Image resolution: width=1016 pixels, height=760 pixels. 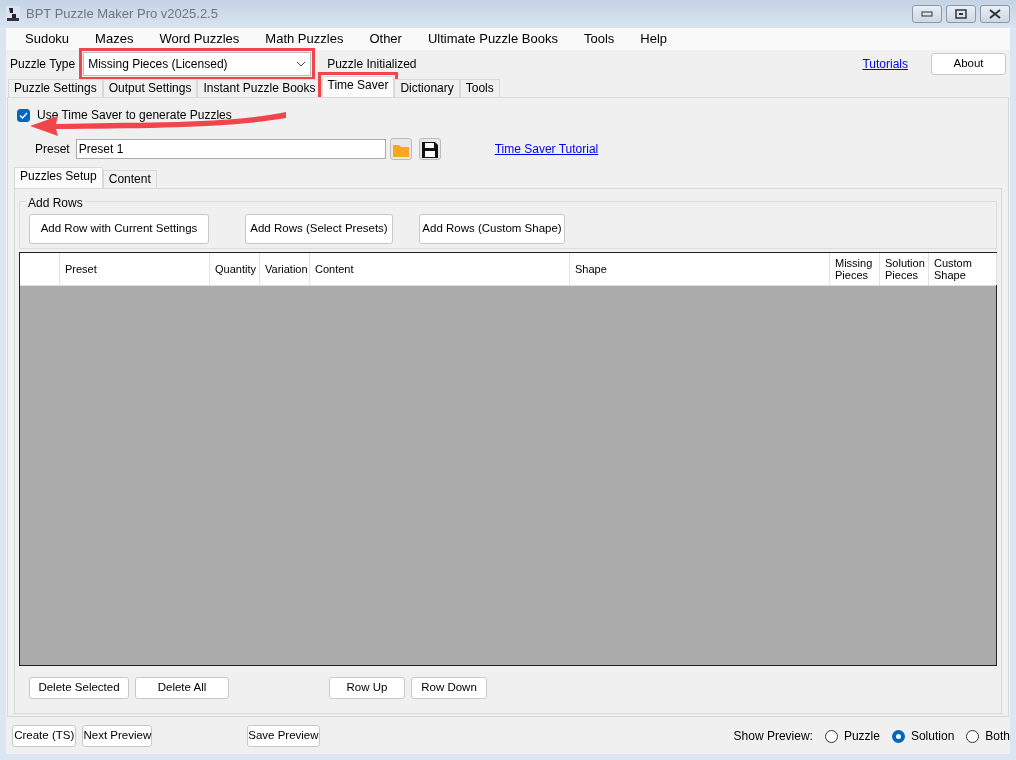 I want to click on column-header: Preset, so click(x=135, y=269).